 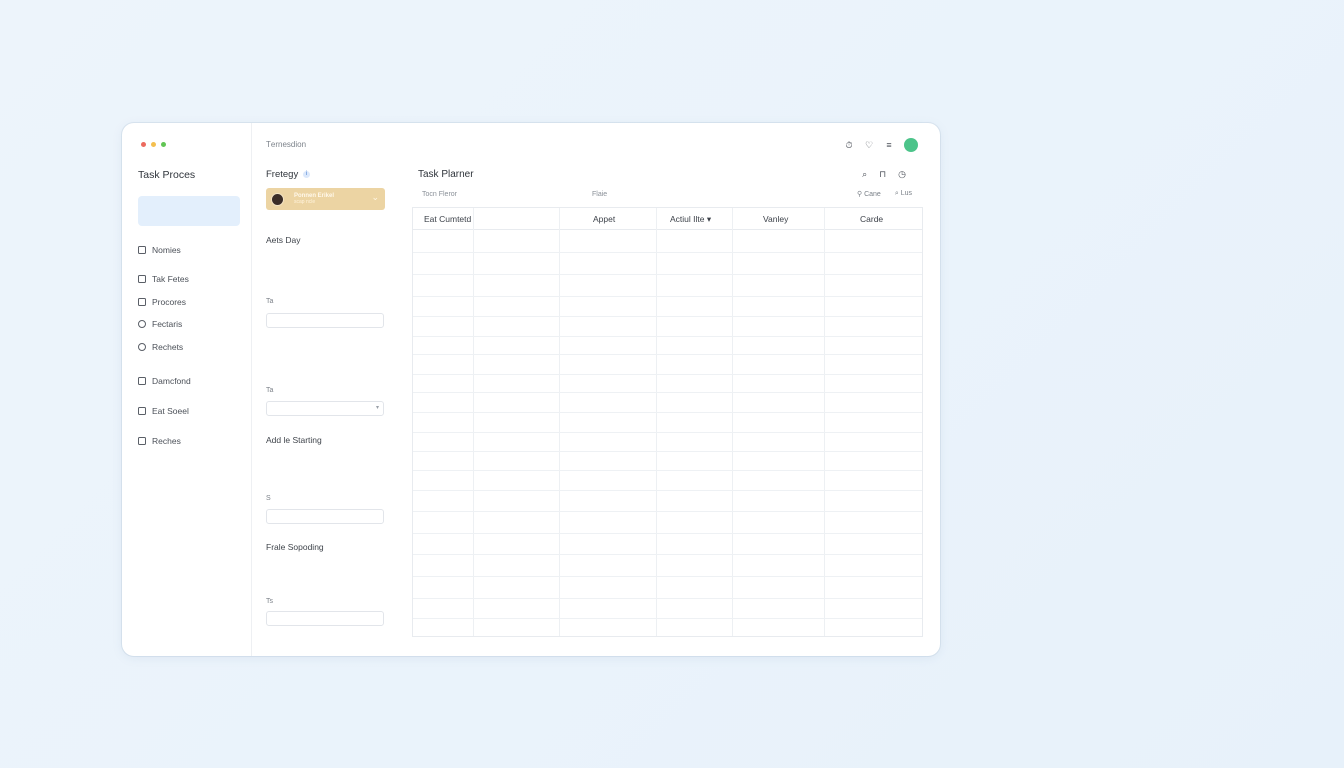 I want to click on subheader-actions: ⚲ Cane ⌕ Lus, so click(x=884, y=194).